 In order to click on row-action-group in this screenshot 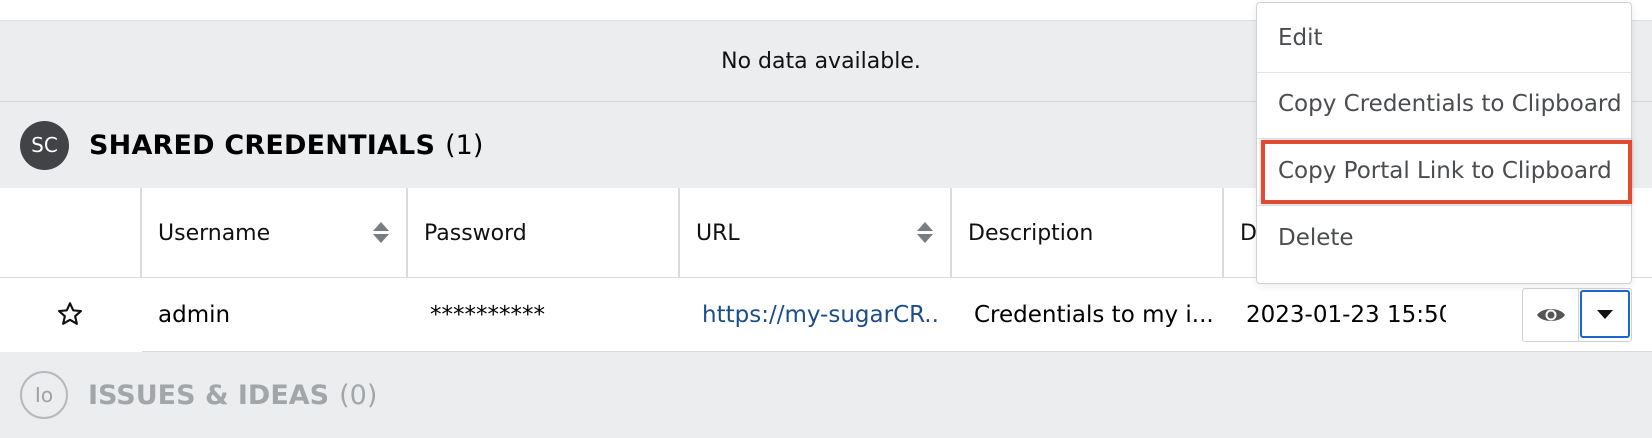, I will do `click(1577, 315)`.